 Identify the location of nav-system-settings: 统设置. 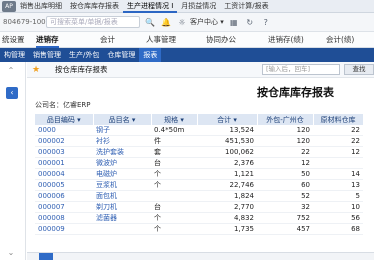
(13, 40).